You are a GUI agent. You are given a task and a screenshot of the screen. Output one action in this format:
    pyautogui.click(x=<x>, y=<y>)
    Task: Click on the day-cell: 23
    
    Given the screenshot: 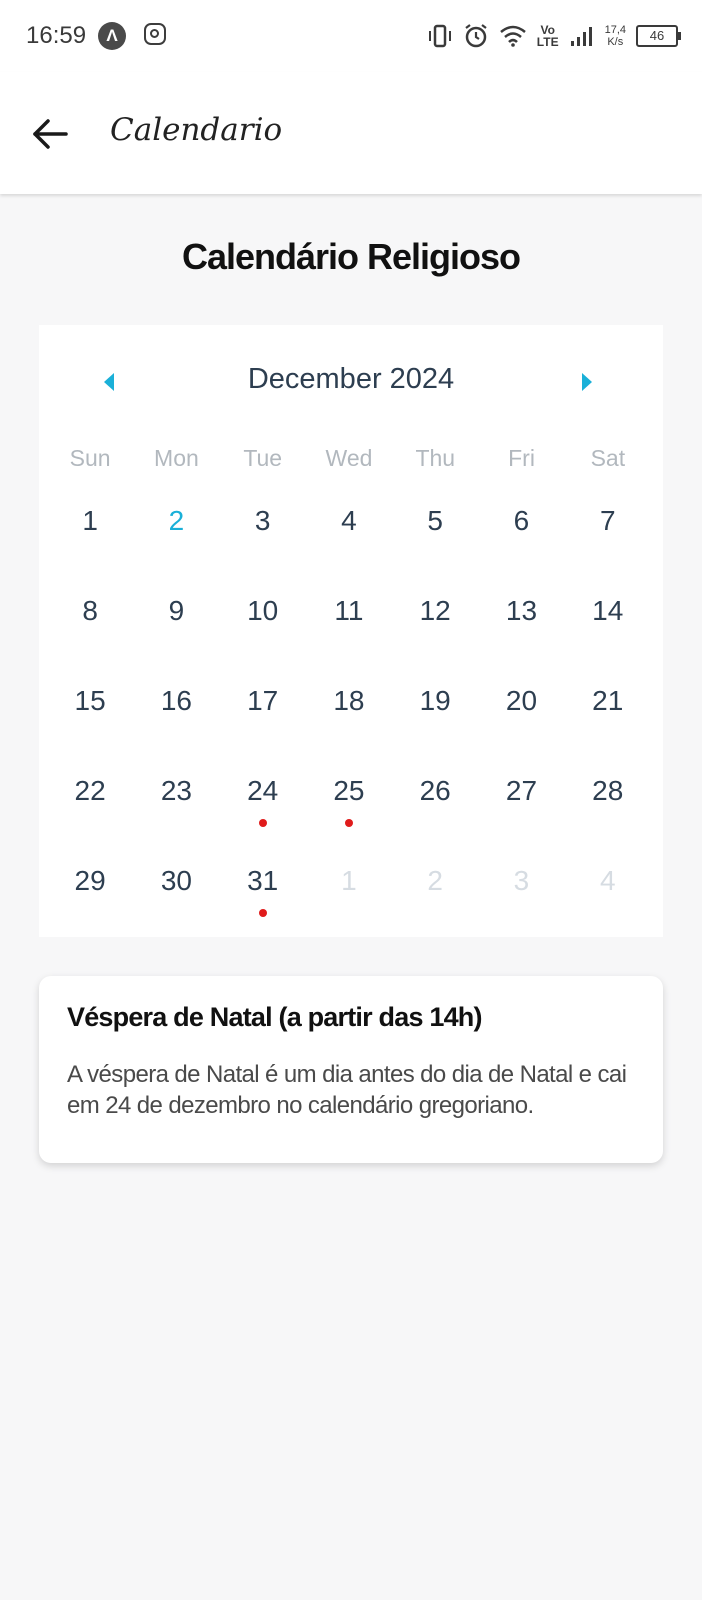 What is the action you would take?
    pyautogui.click(x=176, y=800)
    